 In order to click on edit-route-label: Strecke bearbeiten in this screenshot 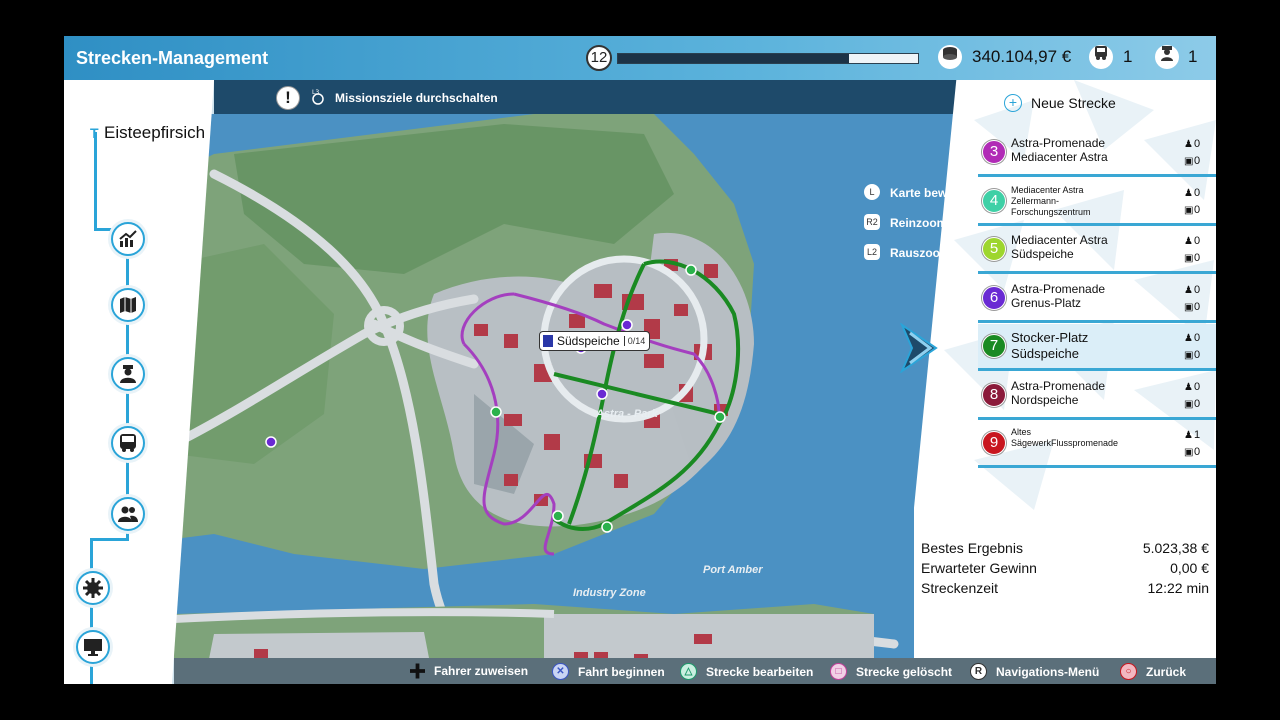, I will do `click(760, 671)`.